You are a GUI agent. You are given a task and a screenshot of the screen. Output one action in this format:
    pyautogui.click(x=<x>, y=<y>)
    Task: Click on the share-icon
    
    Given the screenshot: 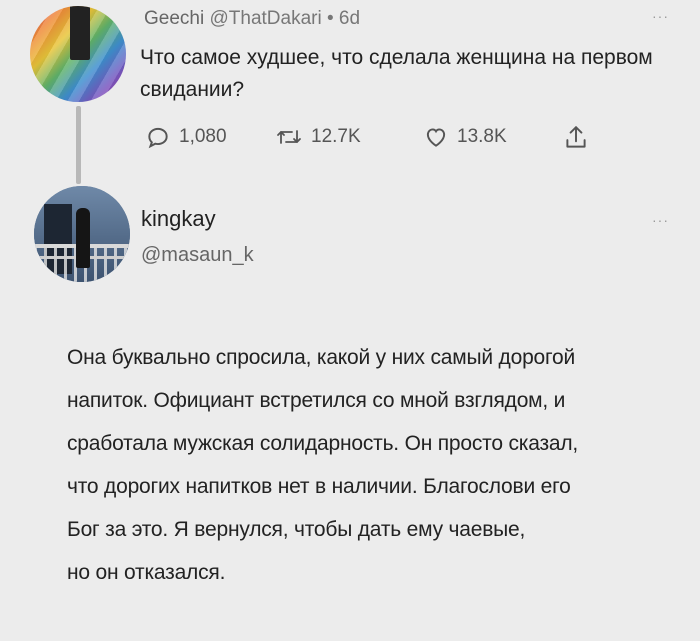 What is the action you would take?
    pyautogui.click(x=576, y=138)
    